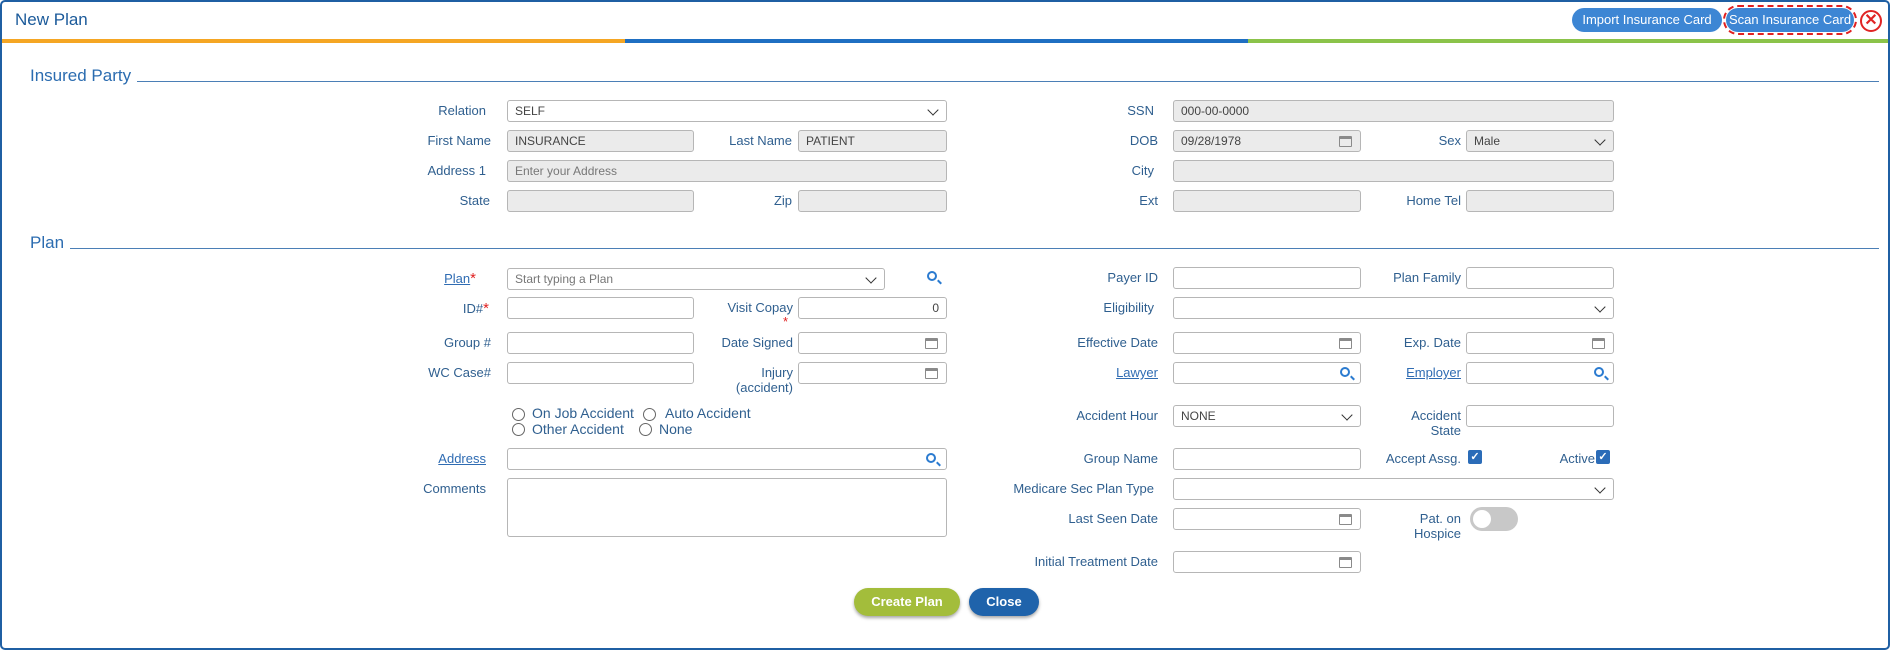 Image resolution: width=1890 pixels, height=650 pixels. Describe the element at coordinates (81, 75) in the screenshot. I see `insured-party-heading: Insured Party` at that location.